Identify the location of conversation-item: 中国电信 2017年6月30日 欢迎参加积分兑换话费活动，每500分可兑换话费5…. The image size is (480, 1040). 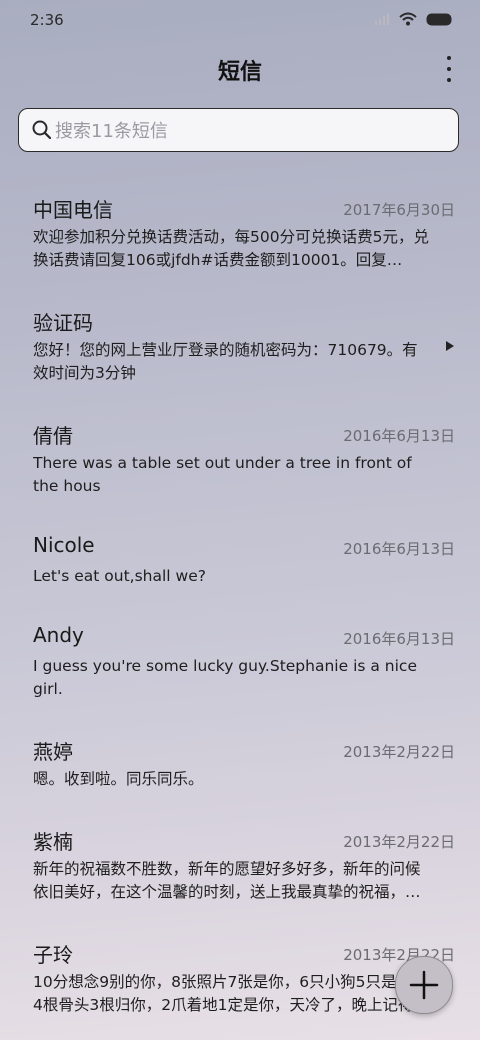
(240, 235).